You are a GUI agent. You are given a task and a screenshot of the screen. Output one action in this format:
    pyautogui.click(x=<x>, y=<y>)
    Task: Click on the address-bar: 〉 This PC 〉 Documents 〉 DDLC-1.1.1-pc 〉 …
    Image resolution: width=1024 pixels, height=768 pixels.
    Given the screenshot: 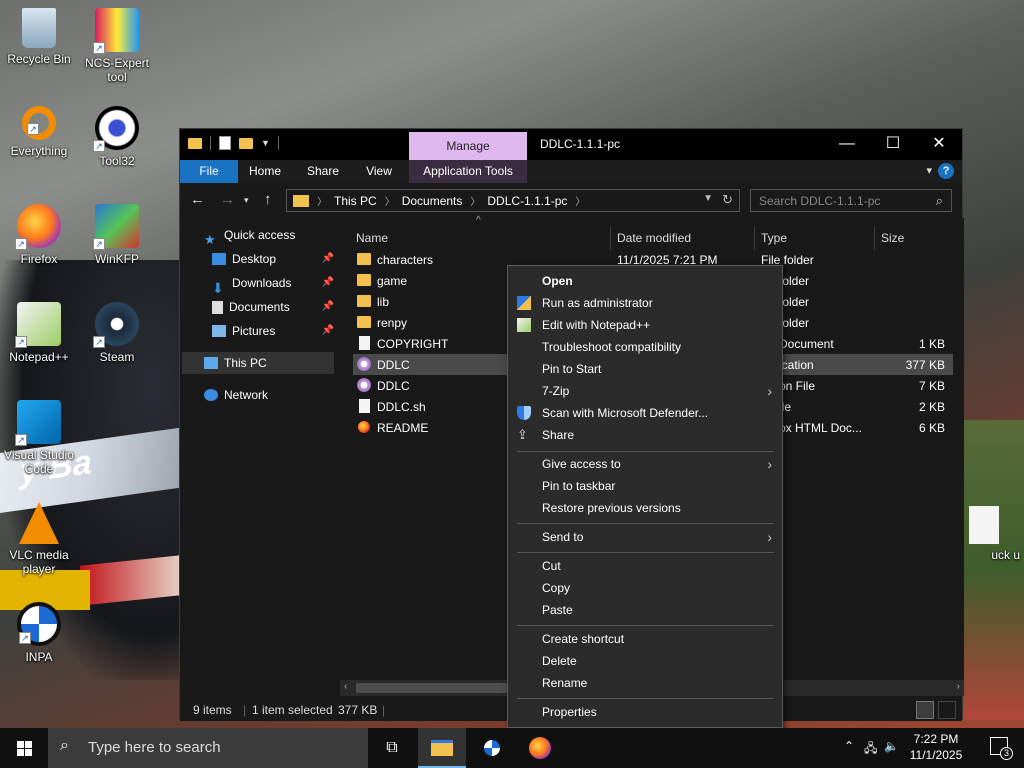 What is the action you would take?
    pyautogui.click(x=513, y=200)
    